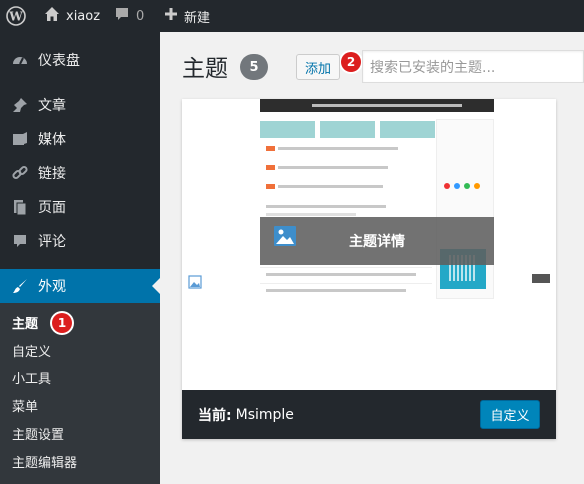 This screenshot has width=584, height=484. Describe the element at coordinates (62, 323) in the screenshot. I see `annotation-marker-1: 1` at that location.